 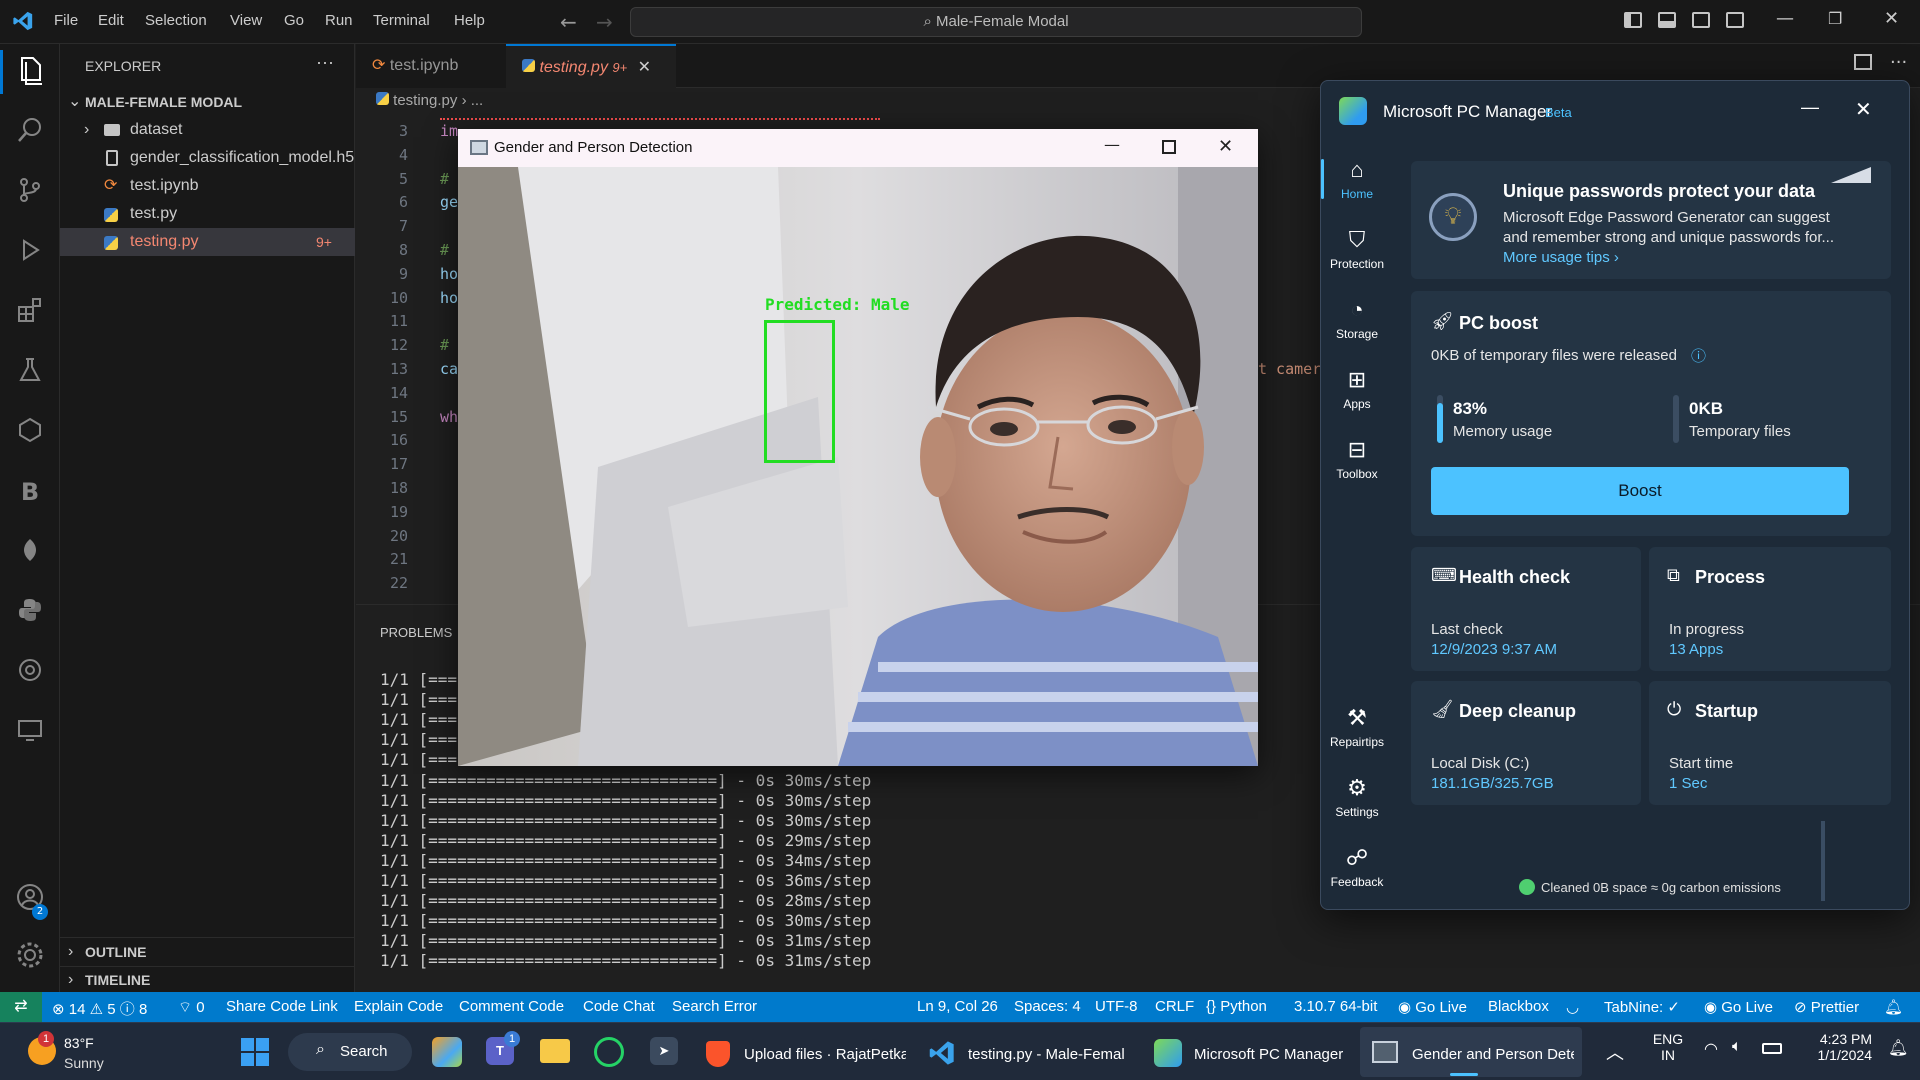 What do you see at coordinates (1810, 107) in the screenshot?
I see `minimize-icon: —` at bounding box center [1810, 107].